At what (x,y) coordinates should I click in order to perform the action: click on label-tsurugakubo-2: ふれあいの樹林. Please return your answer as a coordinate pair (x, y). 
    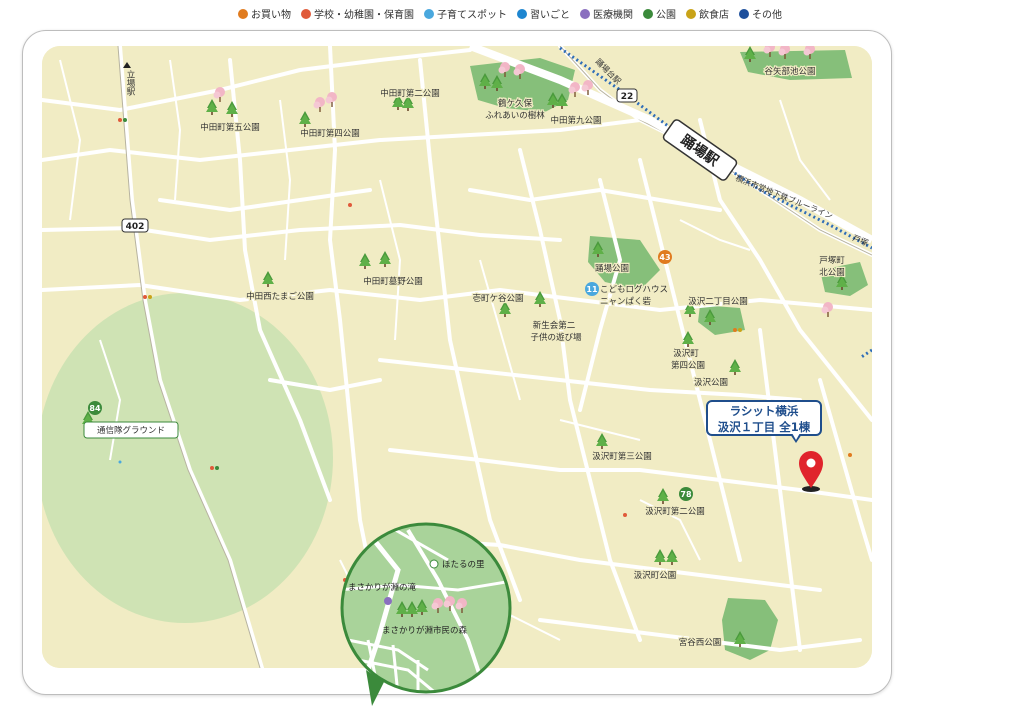
    Looking at the image, I should click on (515, 115).